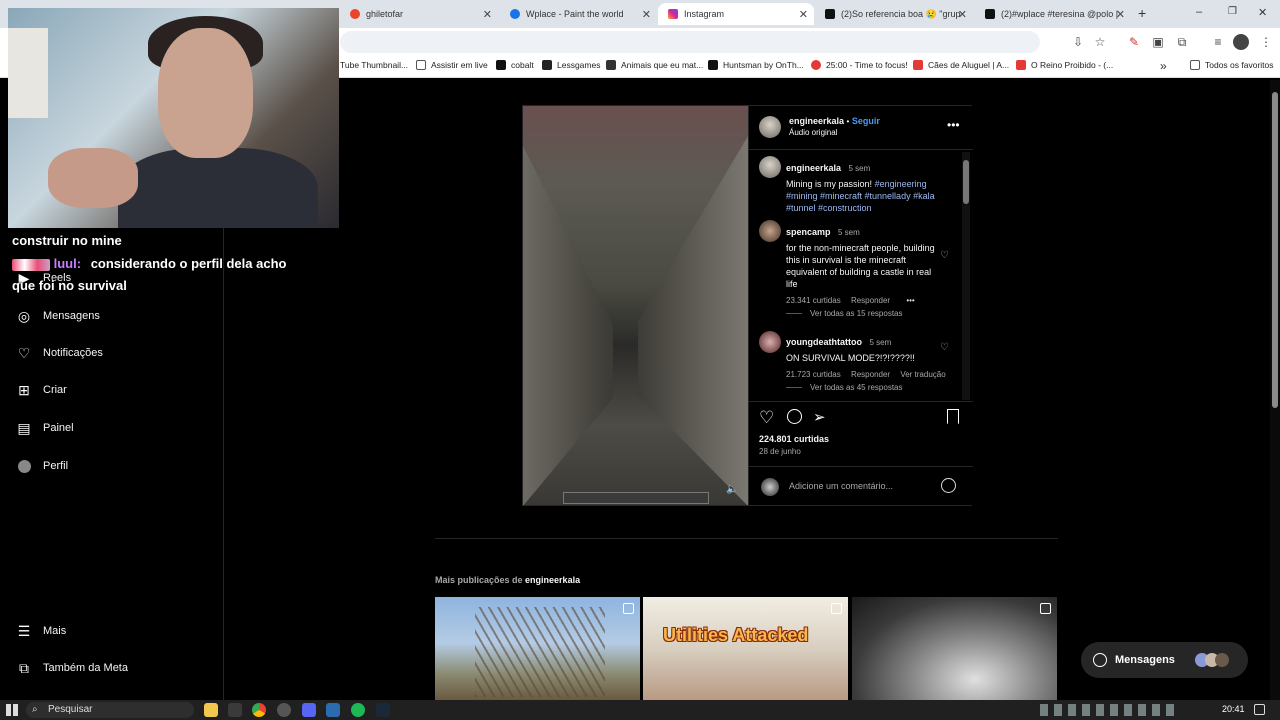 This screenshot has width=1280, height=720. What do you see at coordinates (948, 485) in the screenshot?
I see `emoji-icon` at bounding box center [948, 485].